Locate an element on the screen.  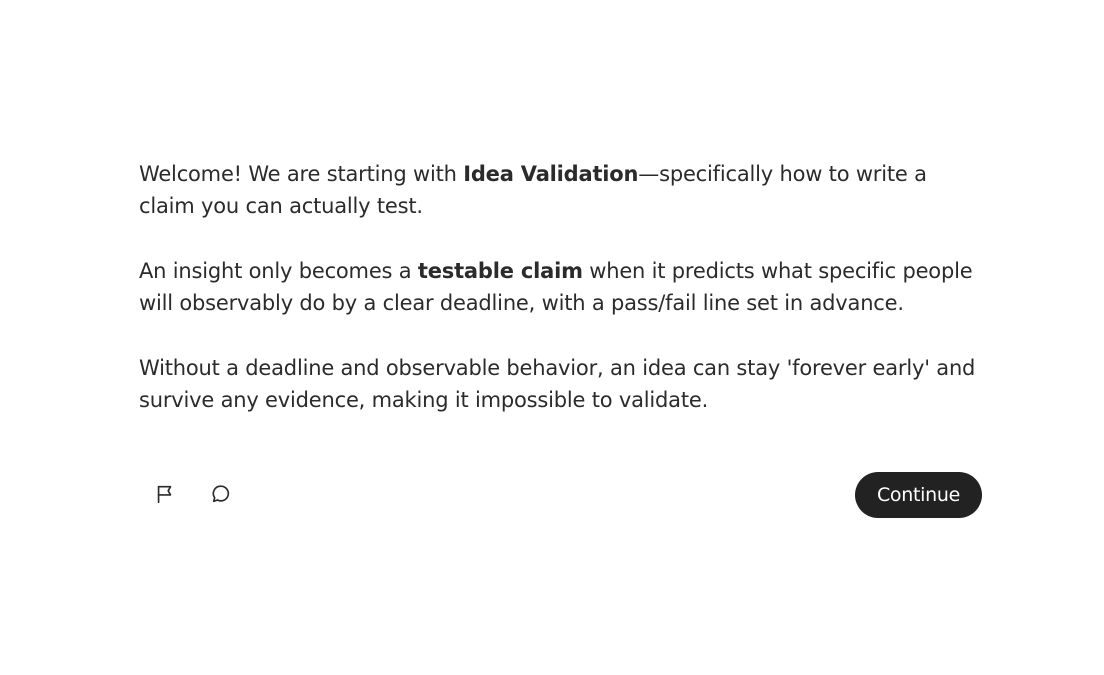
feedback-icons is located at coordinates (189, 495).